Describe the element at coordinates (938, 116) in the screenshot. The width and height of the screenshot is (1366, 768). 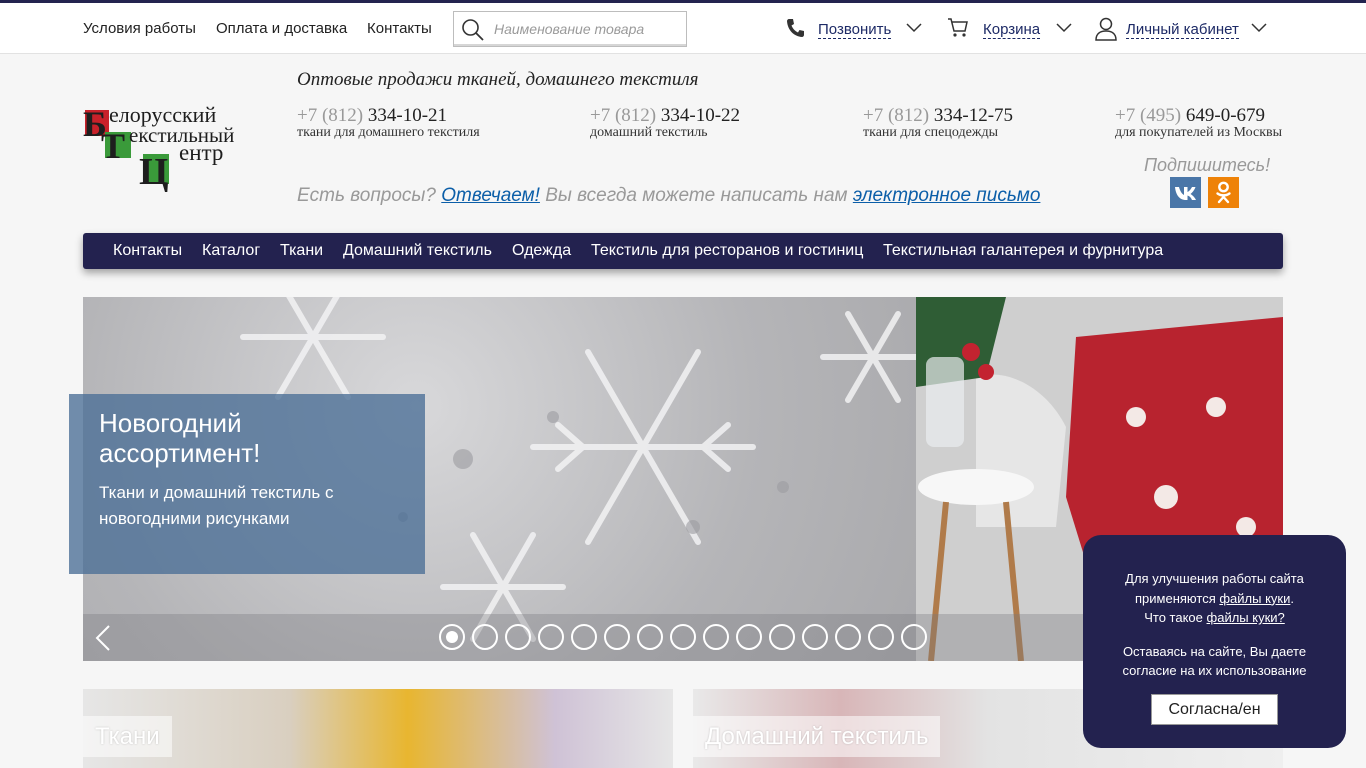
I see `phone-number: +7 (812) 334-12-75` at that location.